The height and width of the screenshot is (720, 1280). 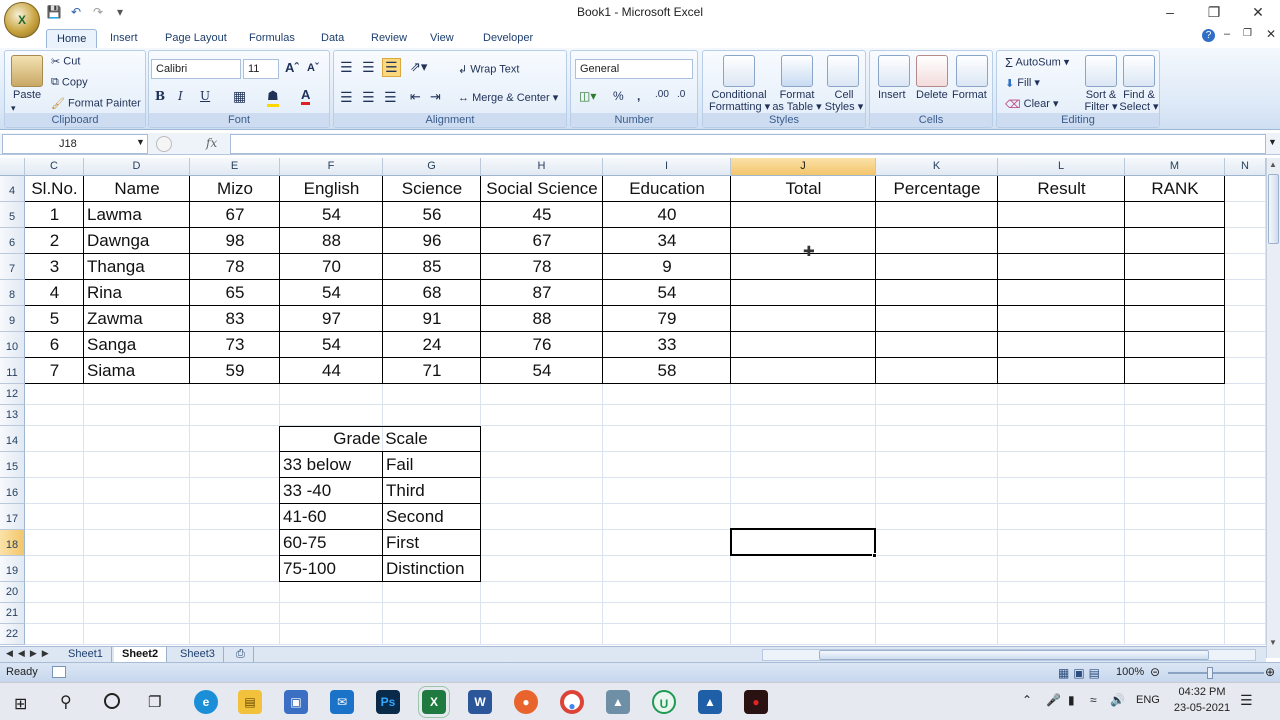 What do you see at coordinates (331, 189) in the screenshot?
I see `table-header-cell: English` at bounding box center [331, 189].